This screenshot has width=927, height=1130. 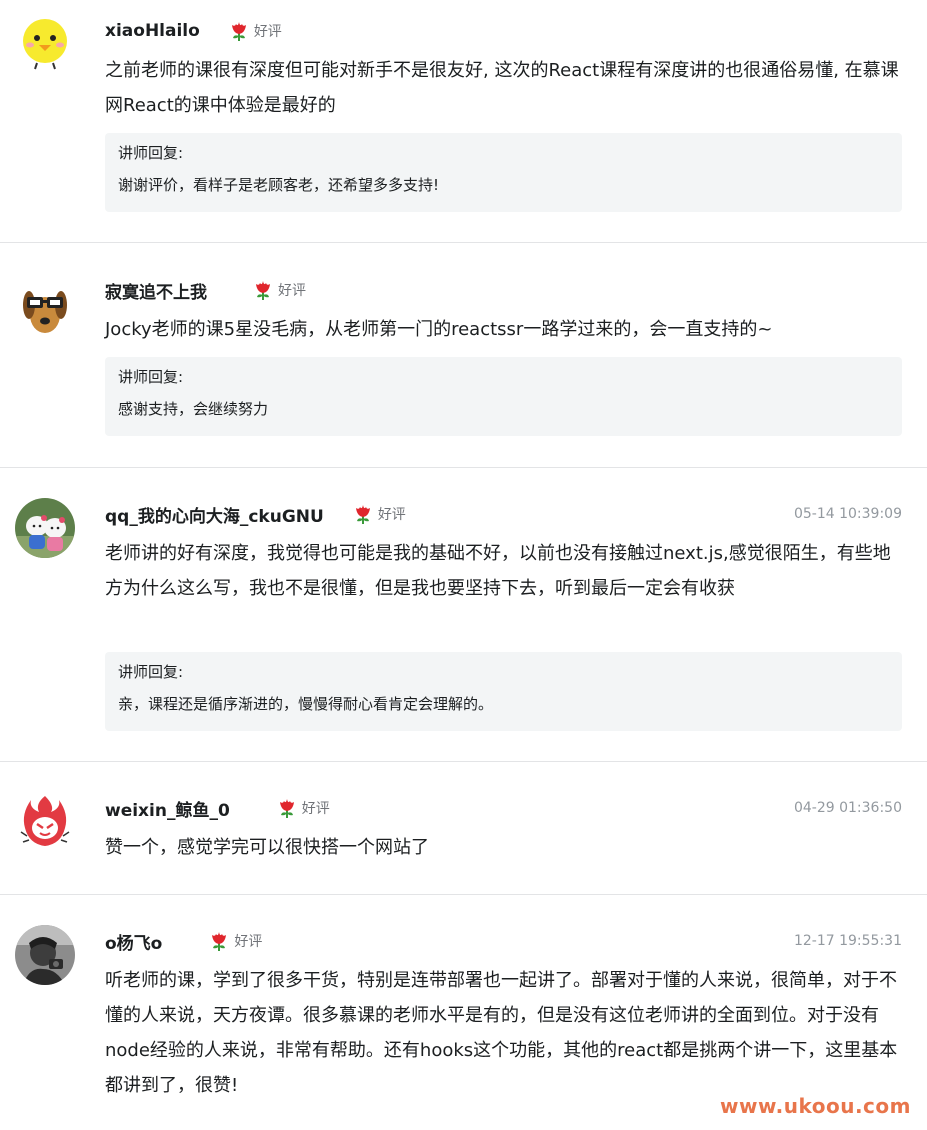 What do you see at coordinates (847, 941) in the screenshot?
I see `review-time: 12-17 19:55:31` at bounding box center [847, 941].